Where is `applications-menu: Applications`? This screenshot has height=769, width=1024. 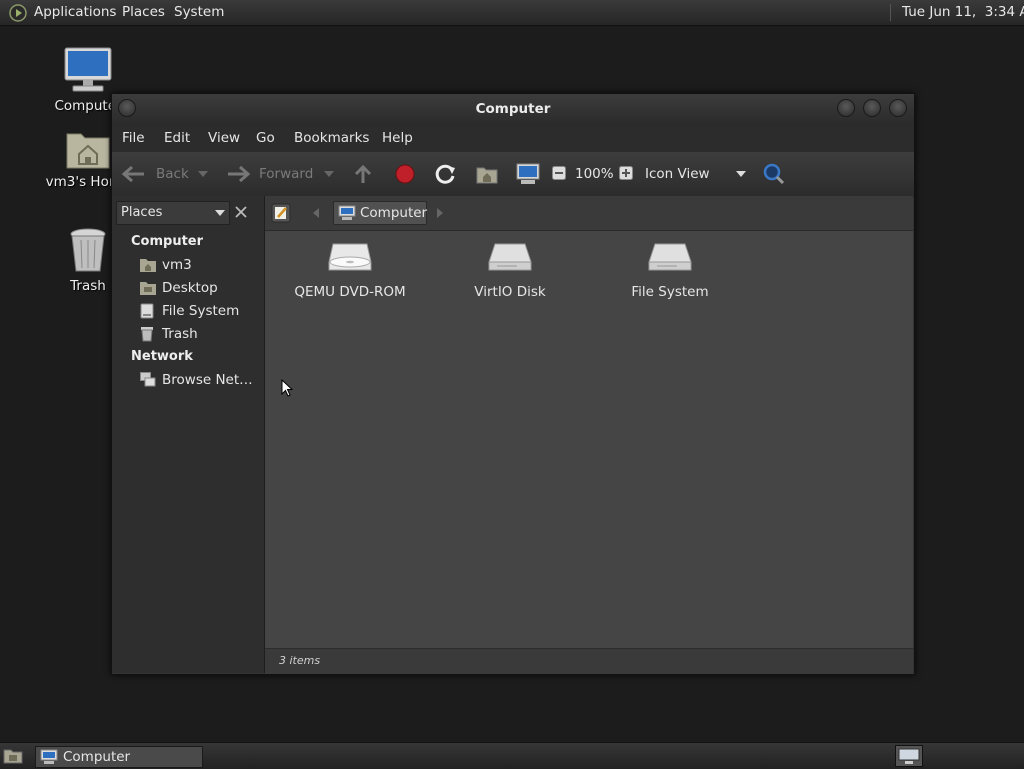 applications-menu: Applications is located at coordinates (75, 12).